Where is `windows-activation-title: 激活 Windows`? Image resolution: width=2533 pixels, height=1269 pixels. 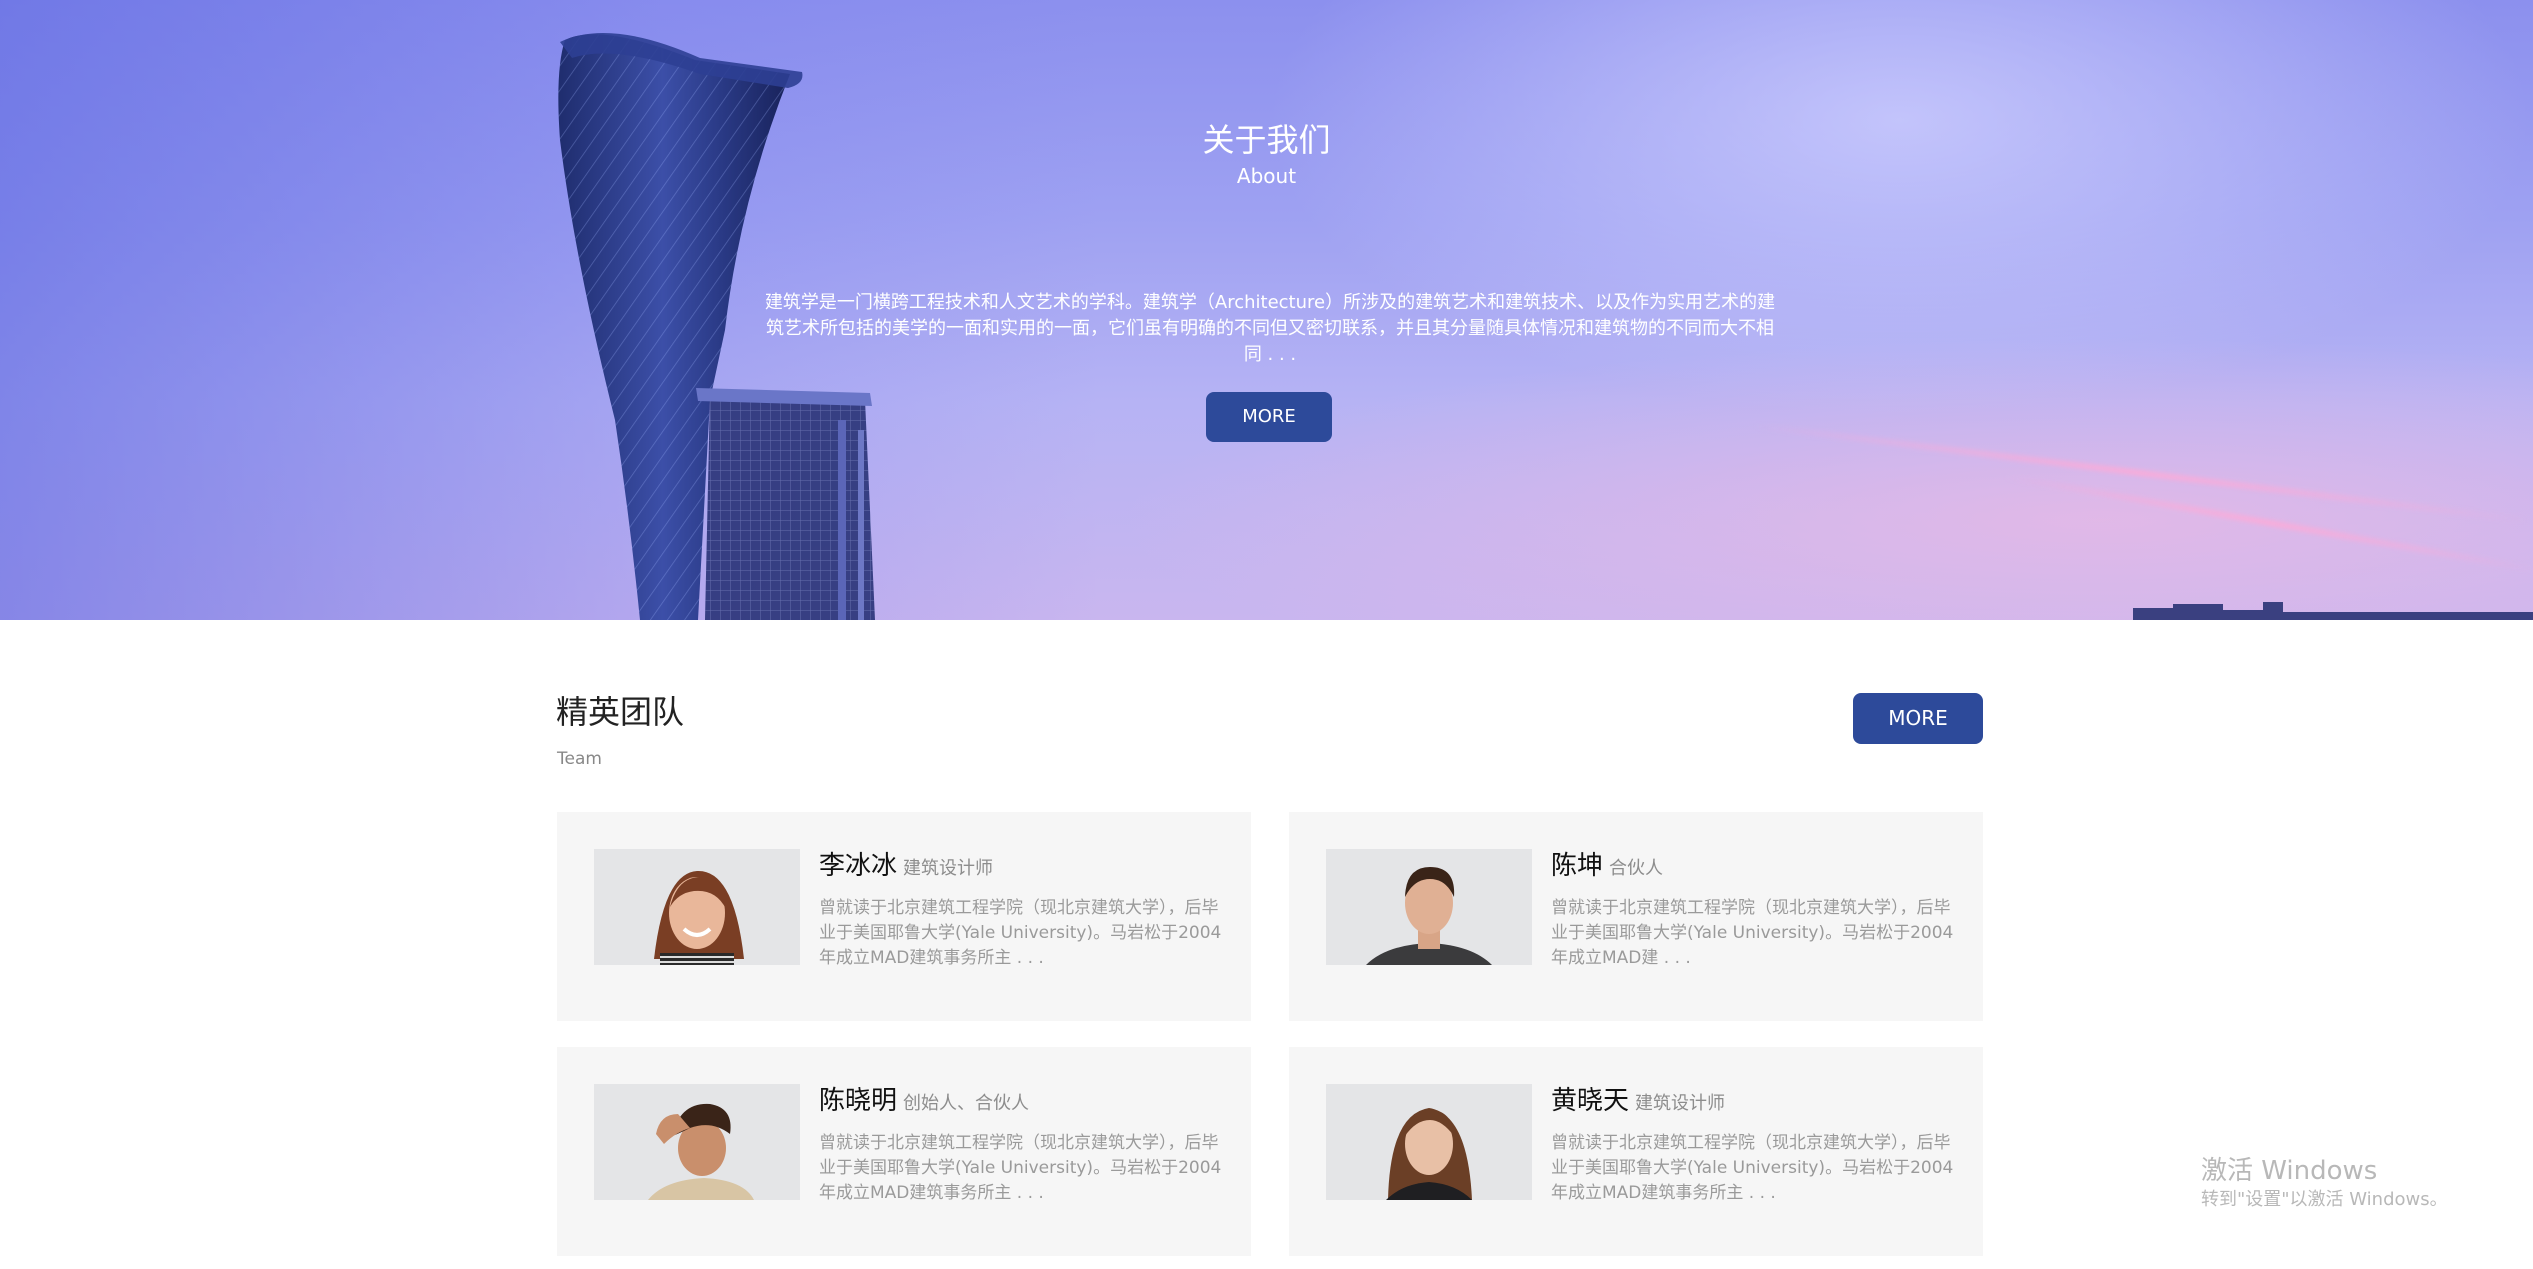 windows-activation-title: 激活 Windows is located at coordinates (2289, 1171).